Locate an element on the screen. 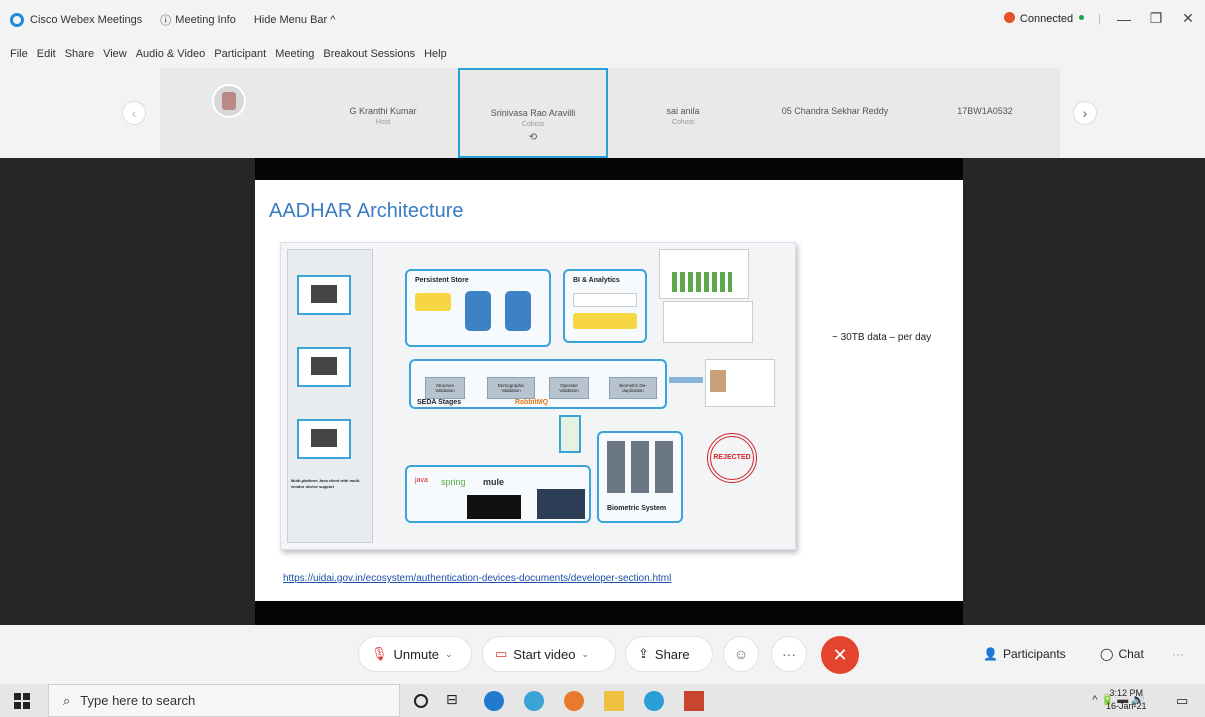 This screenshot has height=717, width=1205. slide-title: AADHAR Architecture is located at coordinates (366, 211).